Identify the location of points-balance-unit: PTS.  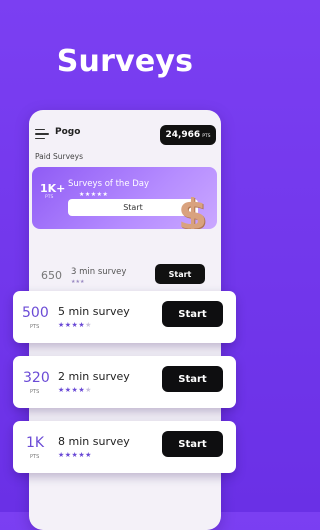
(206, 136).